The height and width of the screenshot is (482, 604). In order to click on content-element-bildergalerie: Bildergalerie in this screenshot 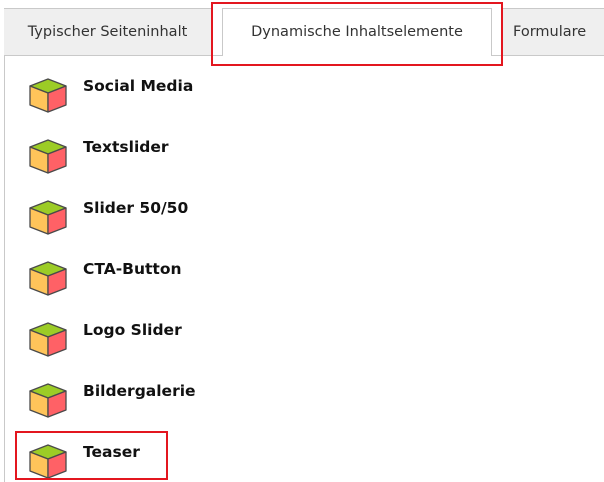, I will do `click(178, 401)`.